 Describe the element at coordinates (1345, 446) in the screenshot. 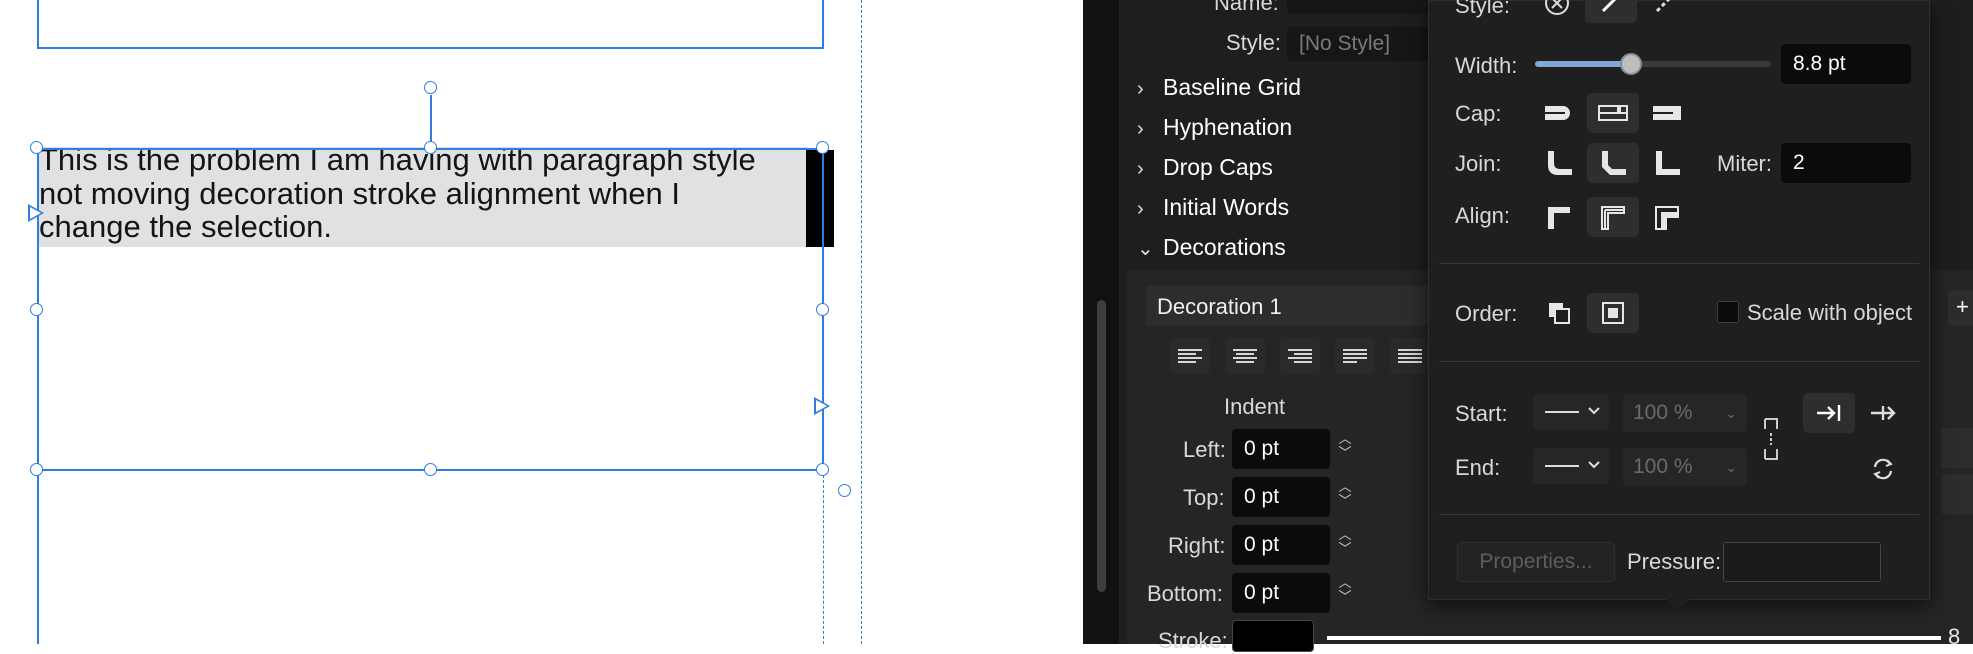

I see `indent-left-stepper: ︿ ﹀` at that location.